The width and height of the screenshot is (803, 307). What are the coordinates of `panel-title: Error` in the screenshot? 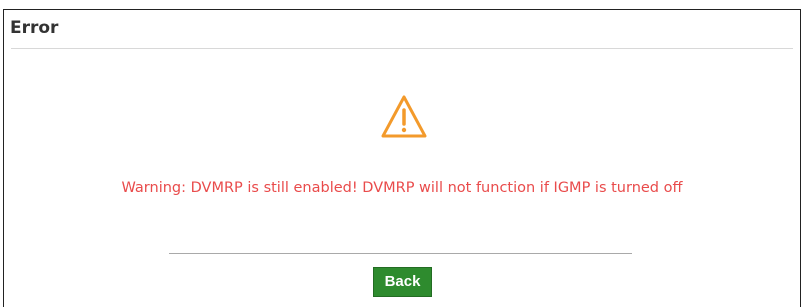 It's located at (34, 28).